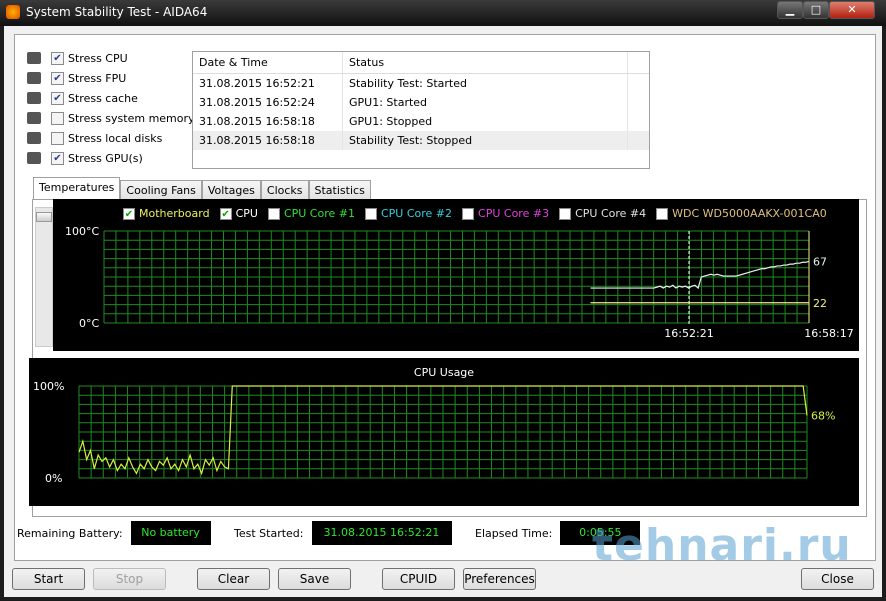 The width and height of the screenshot is (886, 601). What do you see at coordinates (485, 62) in the screenshot?
I see `column-header-status: Status` at bounding box center [485, 62].